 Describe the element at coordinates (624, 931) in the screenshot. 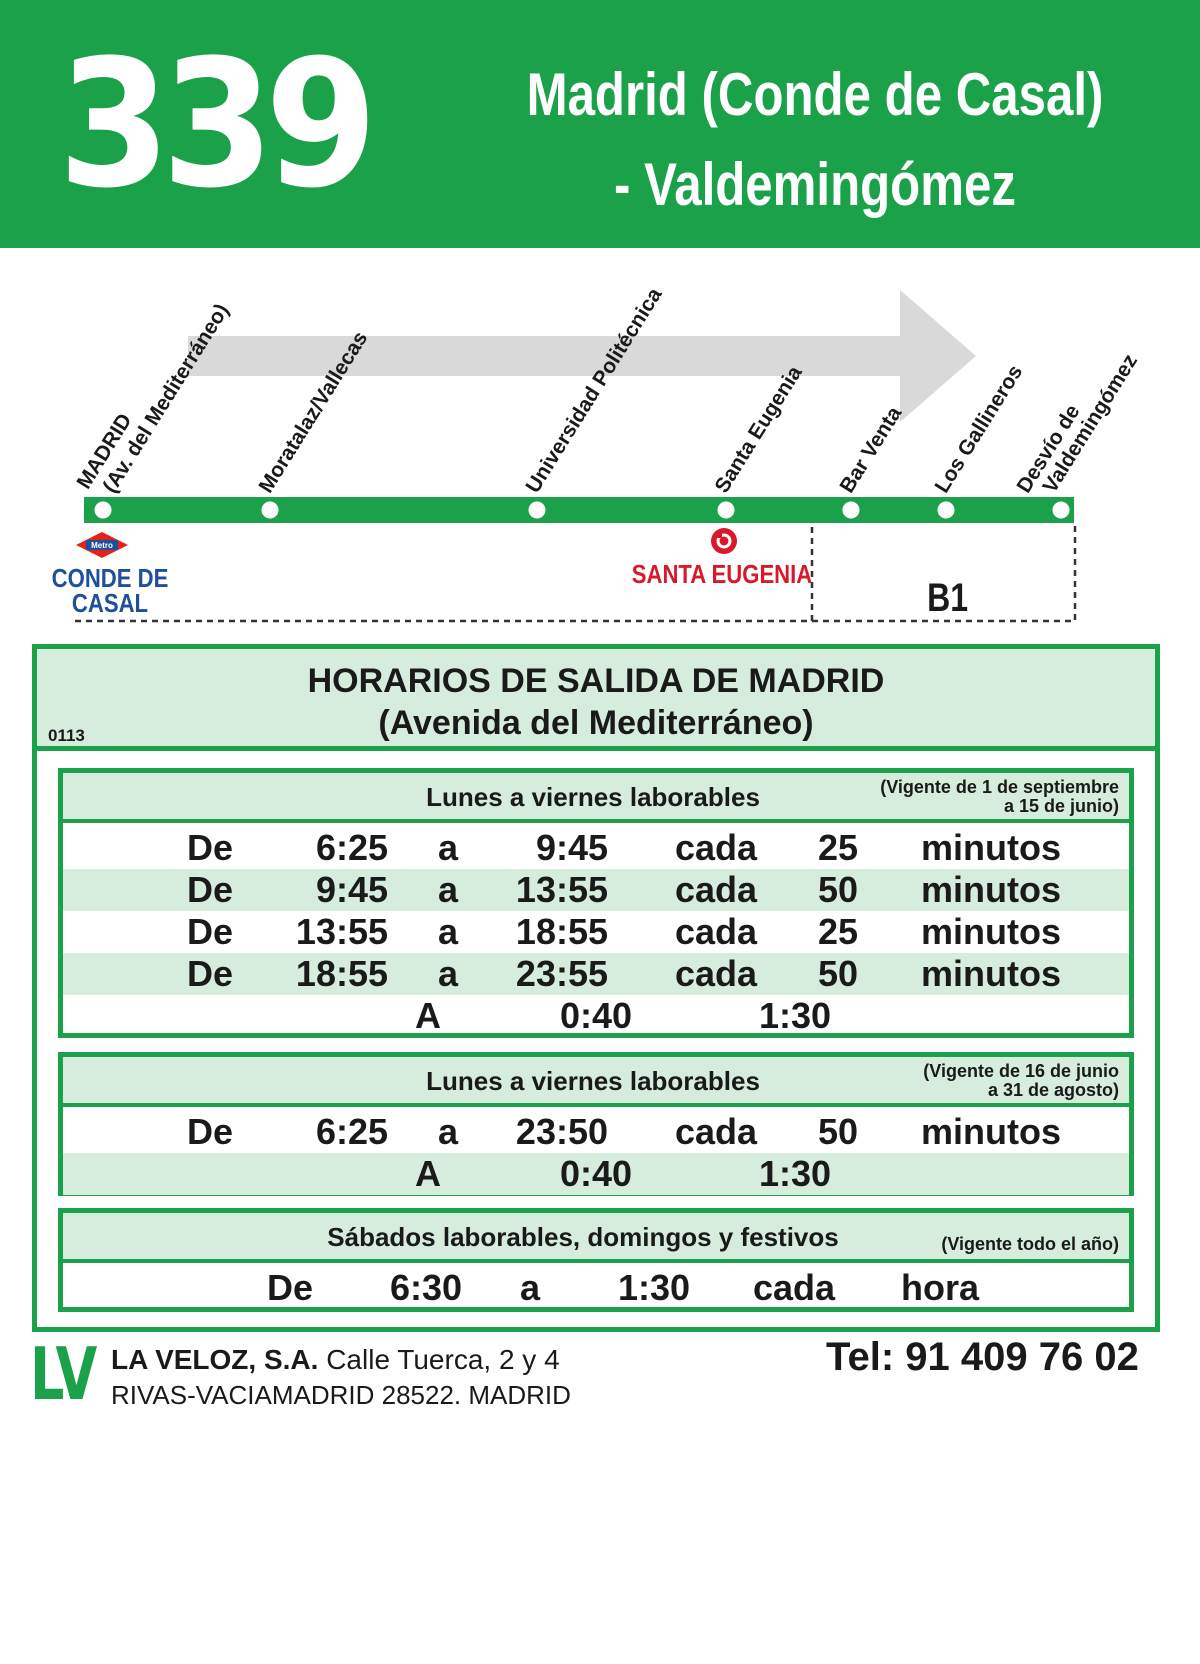

I see `table-row: De 13:55 a 18:55 cada 25 minutos` at that location.